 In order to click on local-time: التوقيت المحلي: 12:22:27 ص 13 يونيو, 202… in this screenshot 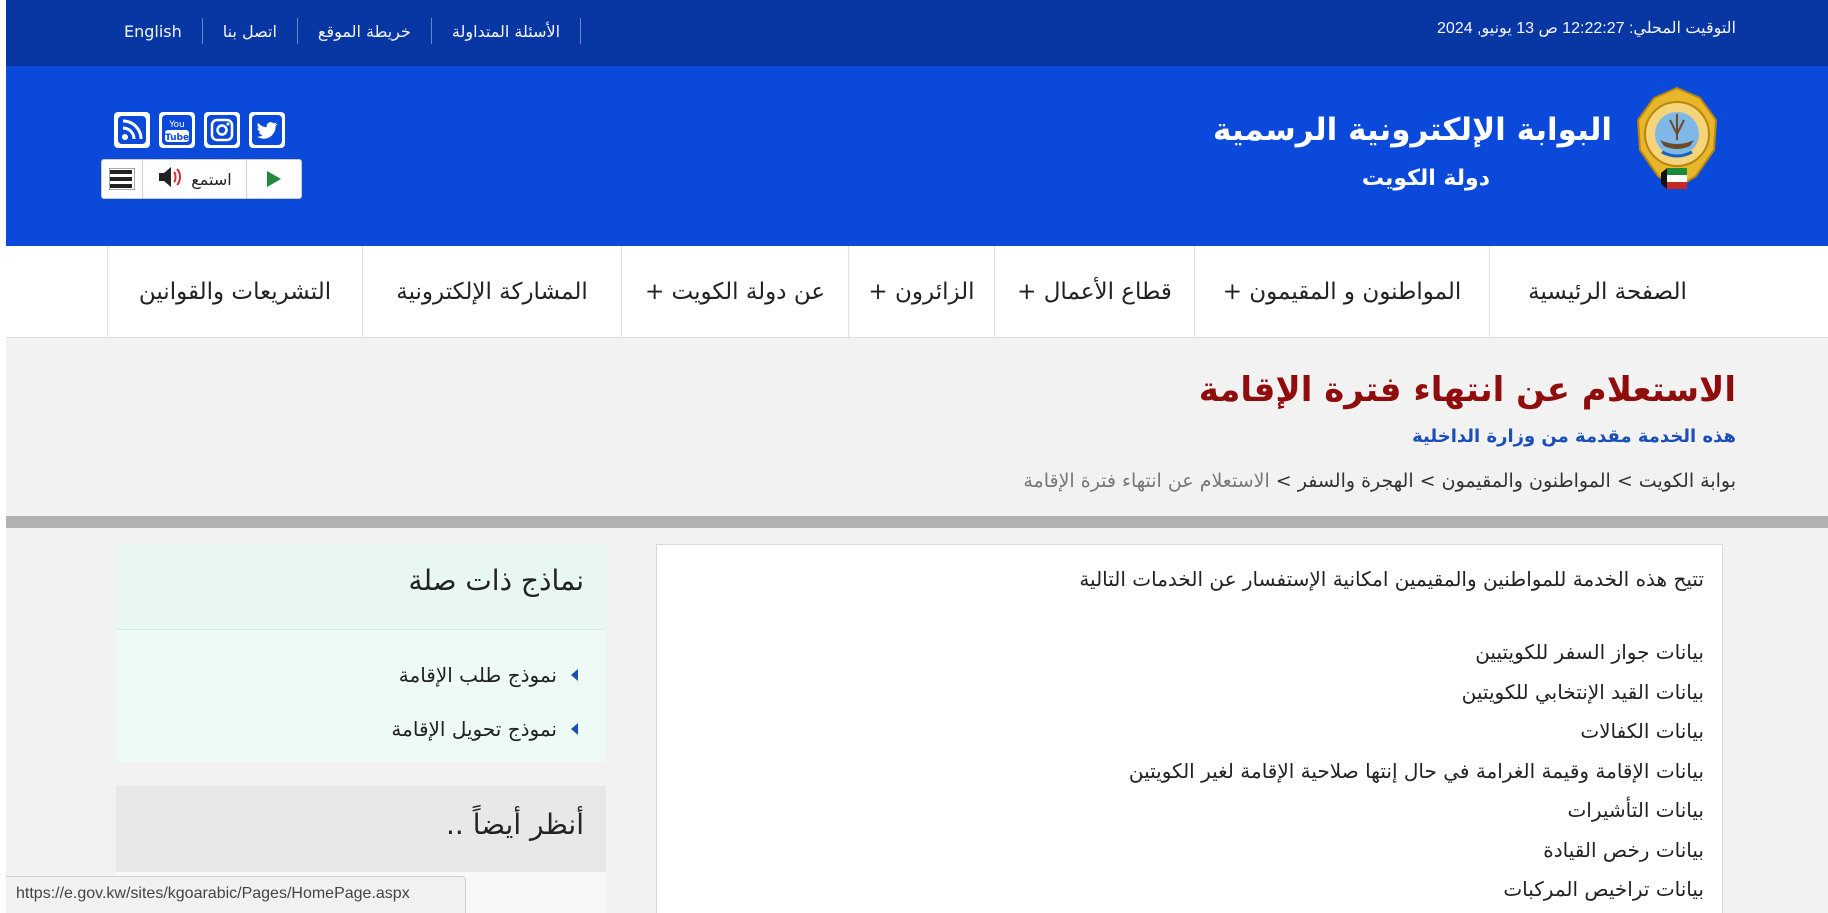, I will do `click(1586, 28)`.